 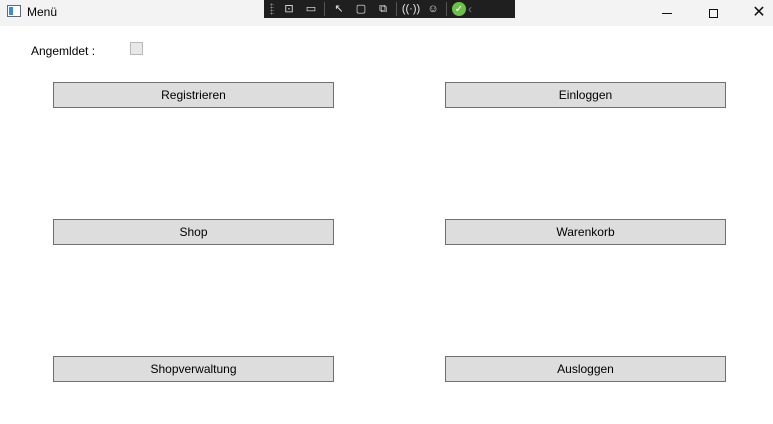 I want to click on cart-button: Warenkorb, so click(x=585, y=232).